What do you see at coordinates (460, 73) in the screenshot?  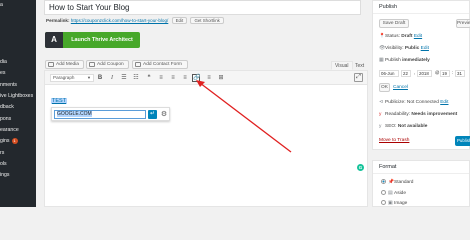 I see `minute-input: 31` at bounding box center [460, 73].